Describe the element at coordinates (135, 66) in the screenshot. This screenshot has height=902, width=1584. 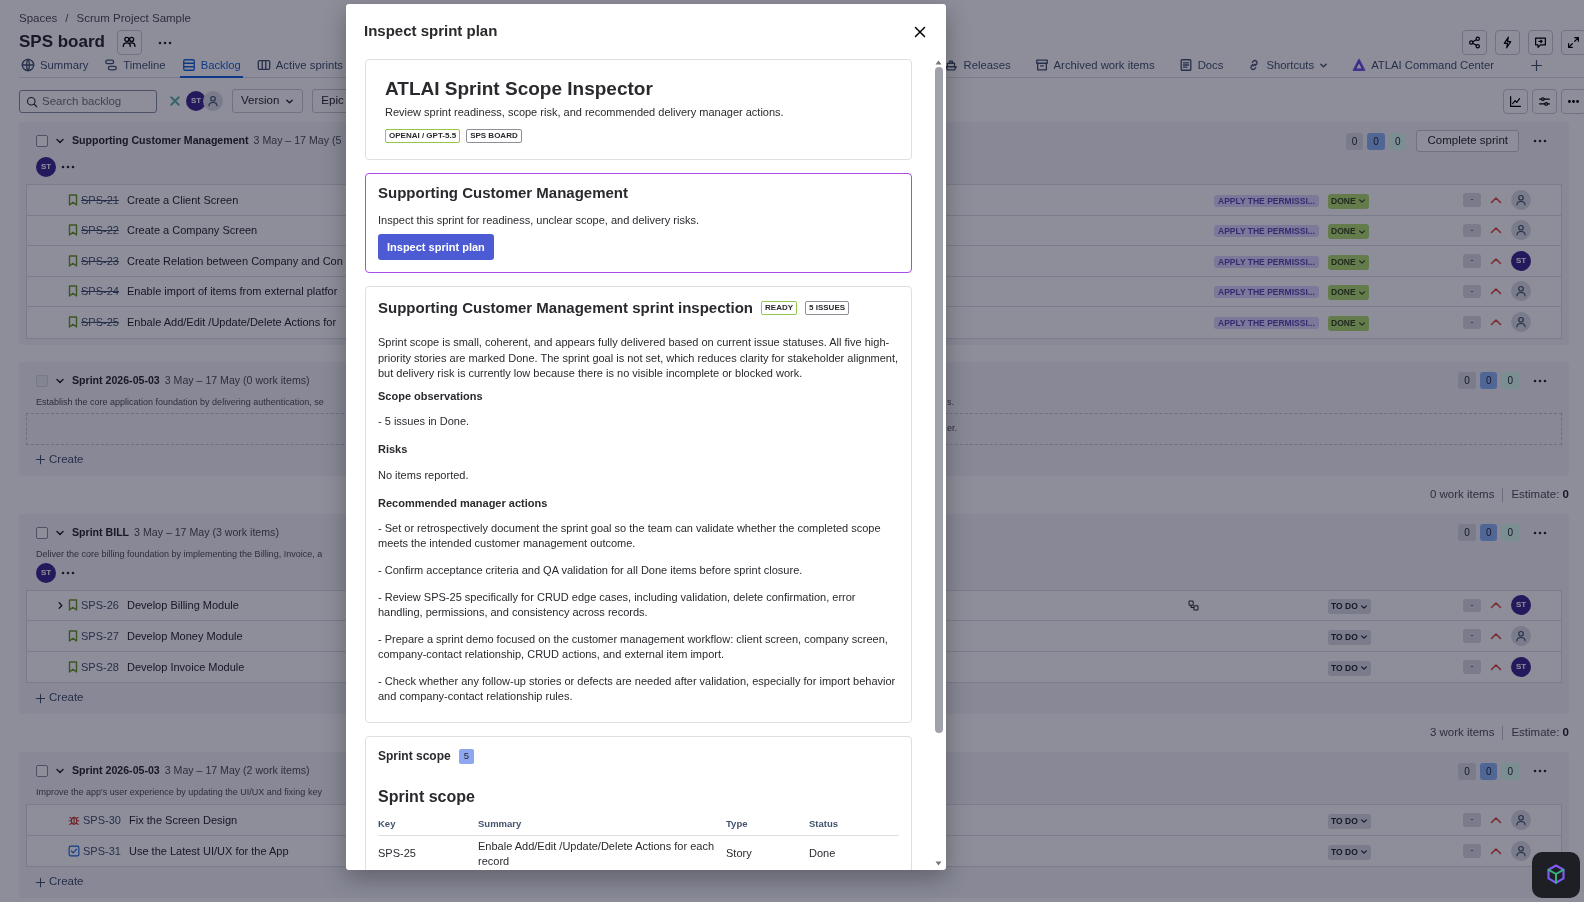
I see `tab: Timeline` at that location.